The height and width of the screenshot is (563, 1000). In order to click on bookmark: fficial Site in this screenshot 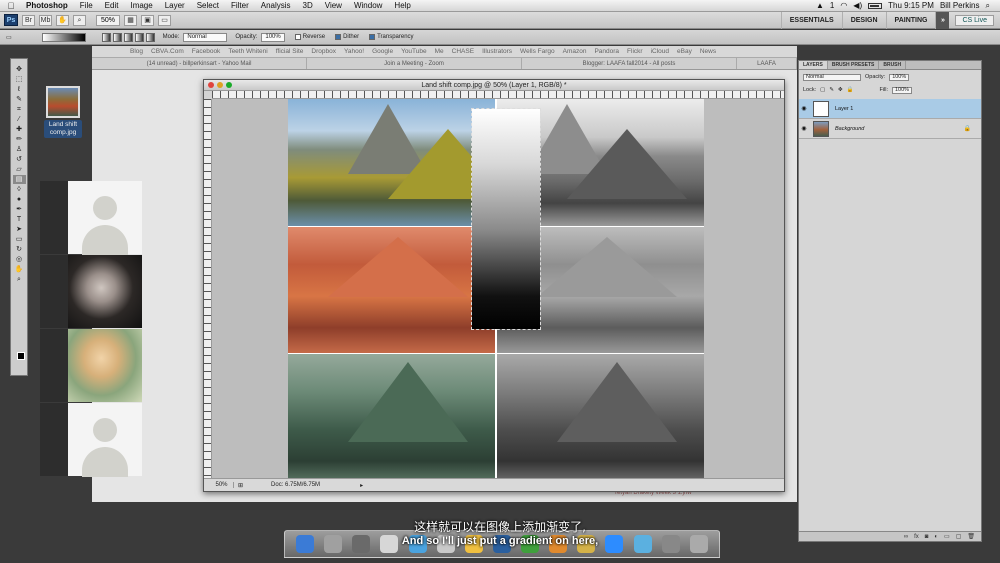, I will do `click(290, 51)`.